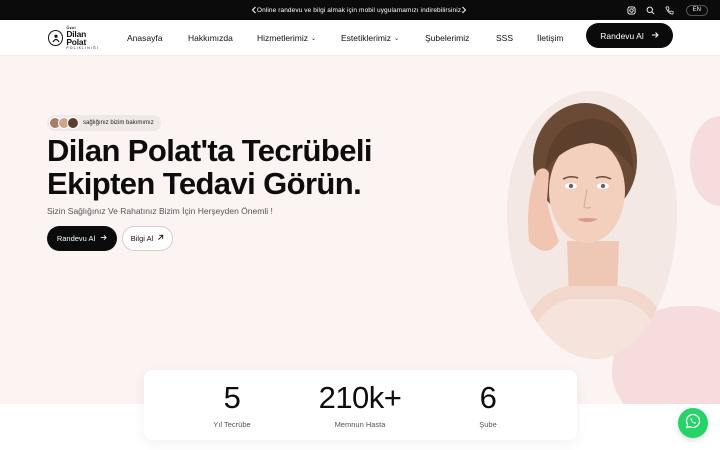  I want to click on nav-item-hakkimizda: Hakkımızda, so click(210, 38).